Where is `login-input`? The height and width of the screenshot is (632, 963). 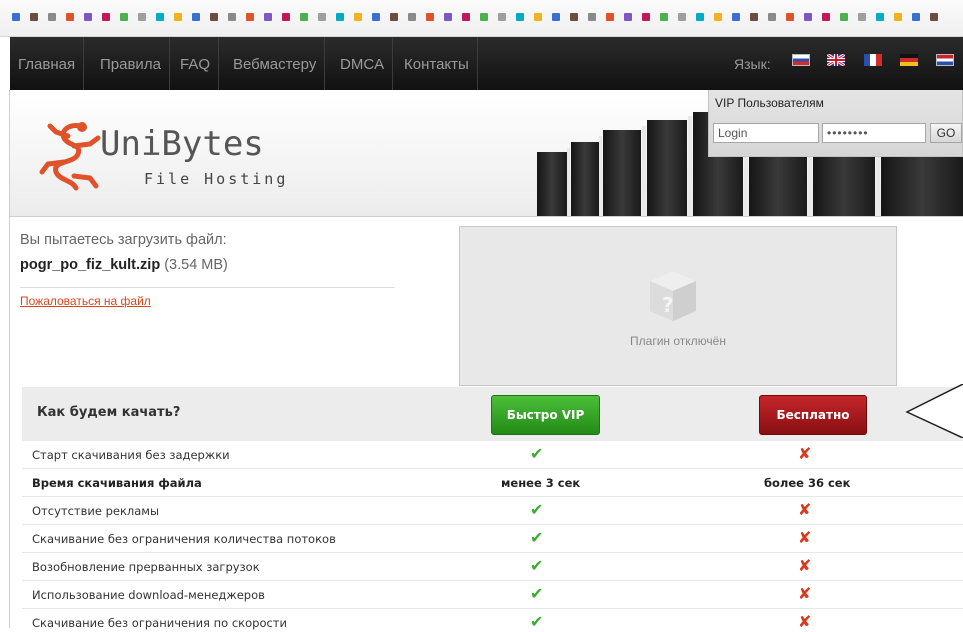 login-input is located at coordinates (766, 133).